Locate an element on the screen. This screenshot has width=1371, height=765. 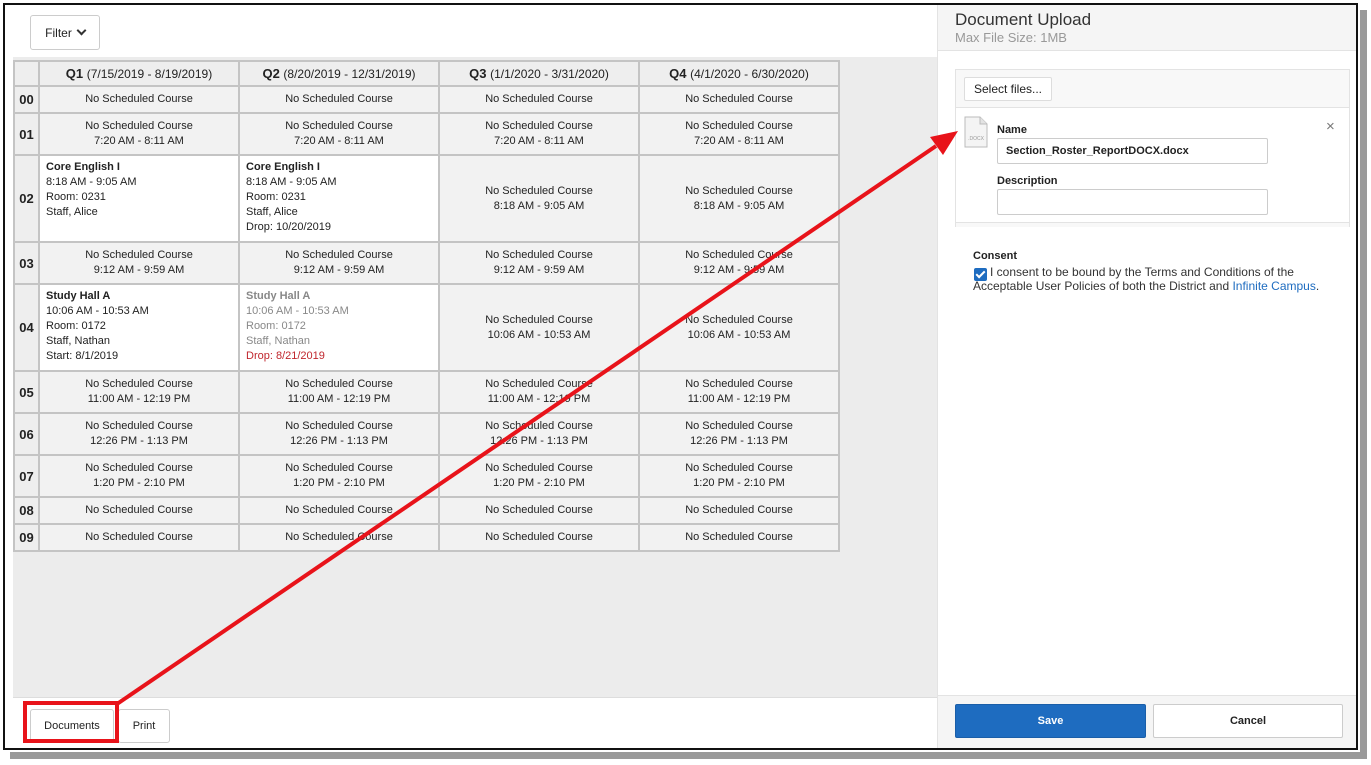
name-field: Section_Roster_ReportDOCX.docx is located at coordinates (1132, 151).